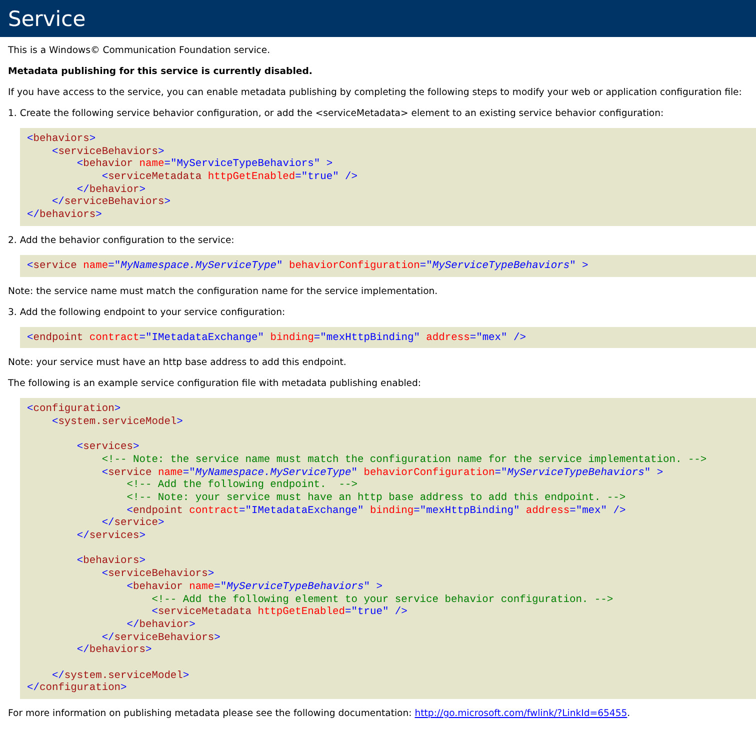  Describe the element at coordinates (521, 713) in the screenshot. I see `documentation-link: http://go.microsoft.com/fwlink/?LinkId=65455` at that location.